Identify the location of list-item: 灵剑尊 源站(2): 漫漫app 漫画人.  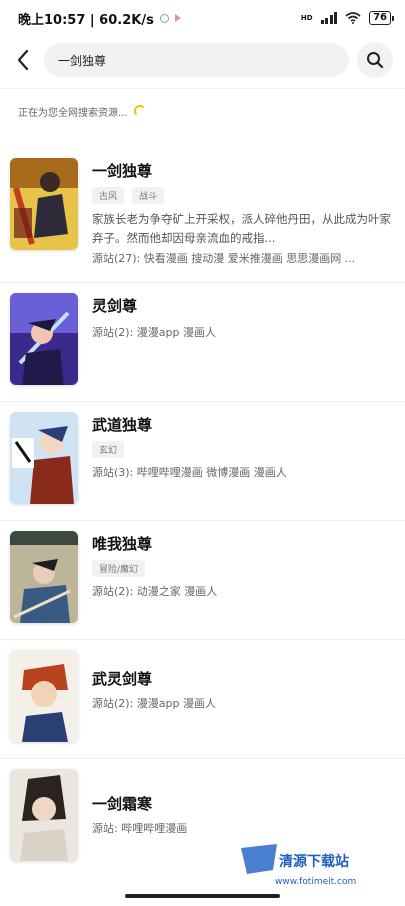
(202, 340).